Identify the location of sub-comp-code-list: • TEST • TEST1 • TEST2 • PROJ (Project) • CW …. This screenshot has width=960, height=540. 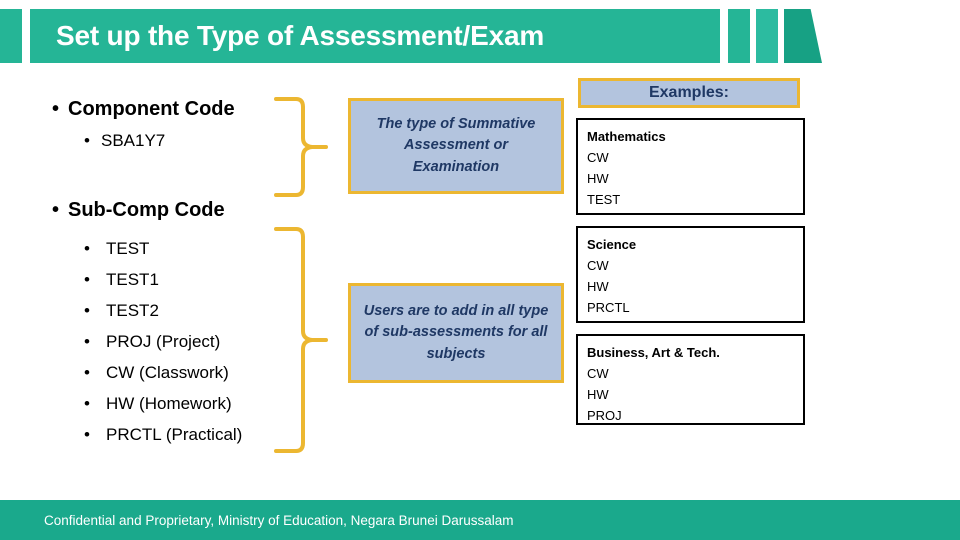
(163, 341).